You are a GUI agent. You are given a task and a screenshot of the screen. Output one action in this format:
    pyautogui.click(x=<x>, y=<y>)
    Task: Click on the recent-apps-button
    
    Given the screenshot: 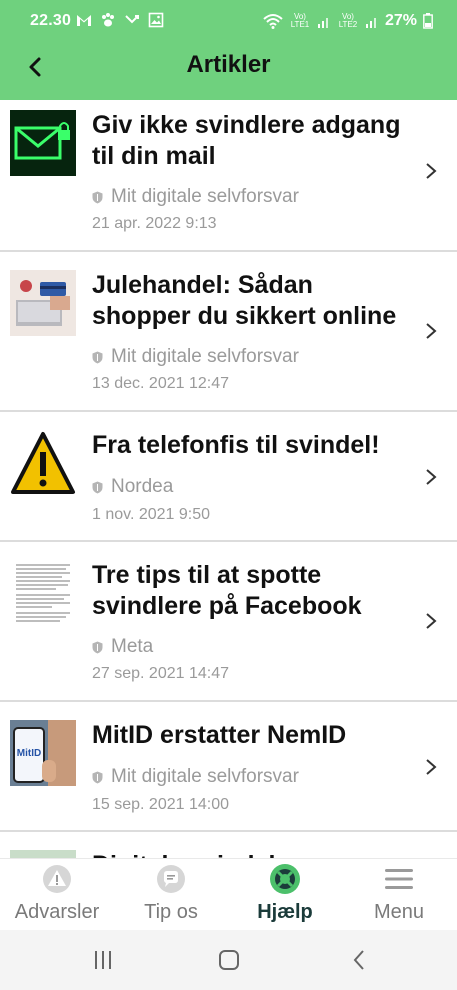 What is the action you would take?
    pyautogui.click(x=103, y=960)
    